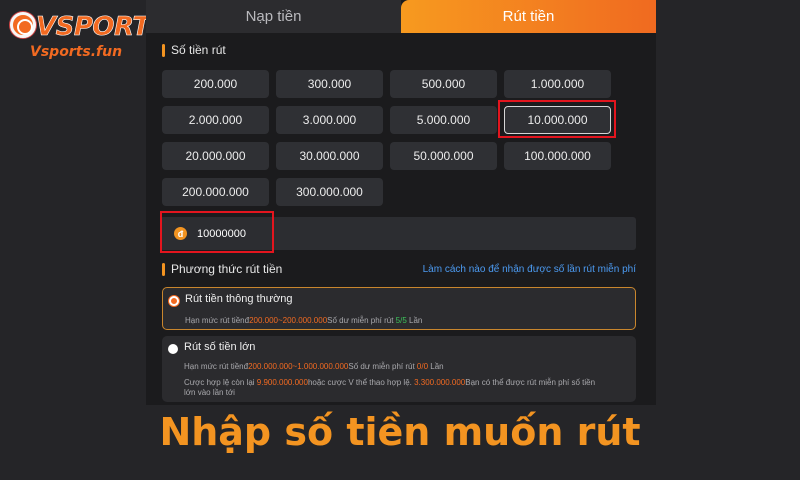 The image size is (800, 480). Describe the element at coordinates (198, 50) in the screenshot. I see `amount-section-label: Số tiền rút` at that location.